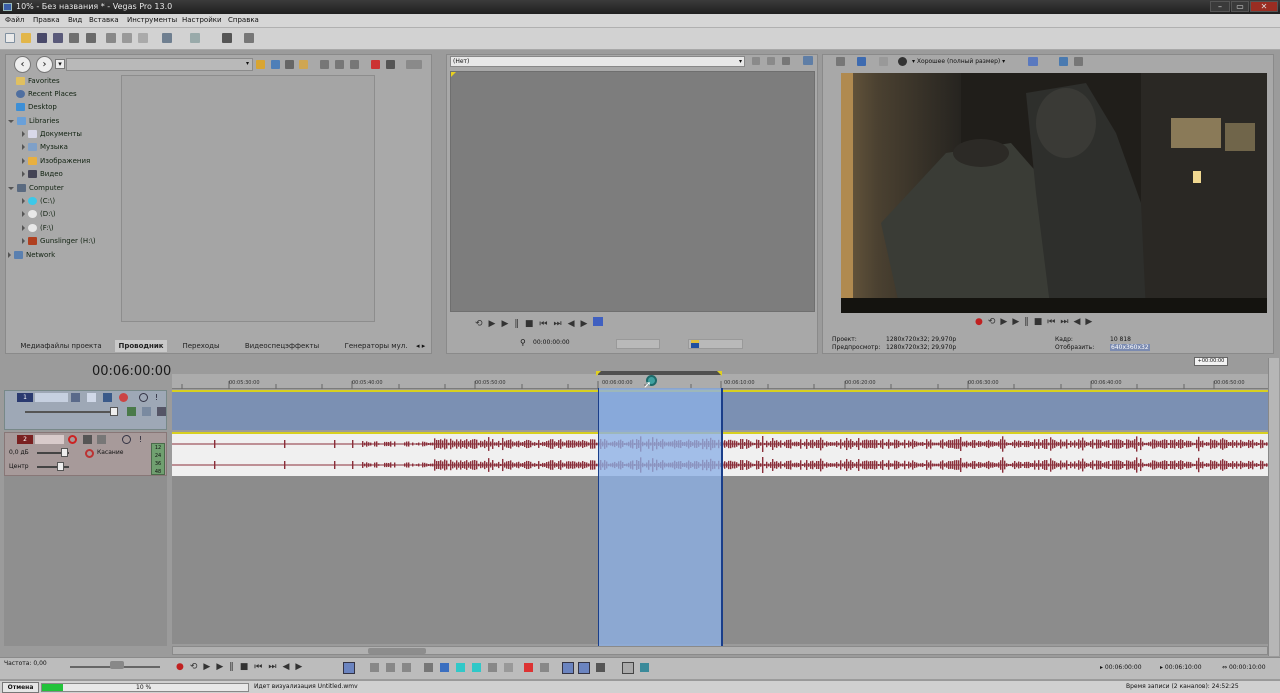 The width and height of the screenshot is (1280, 693). Describe the element at coordinates (424, 346) in the screenshot. I see `tab-scroll-arrows-icon: ◂ ▸` at that location.